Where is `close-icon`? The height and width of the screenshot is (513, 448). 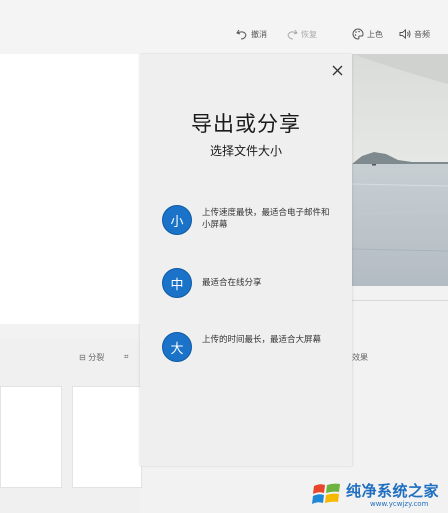
close-icon is located at coordinates (337, 70).